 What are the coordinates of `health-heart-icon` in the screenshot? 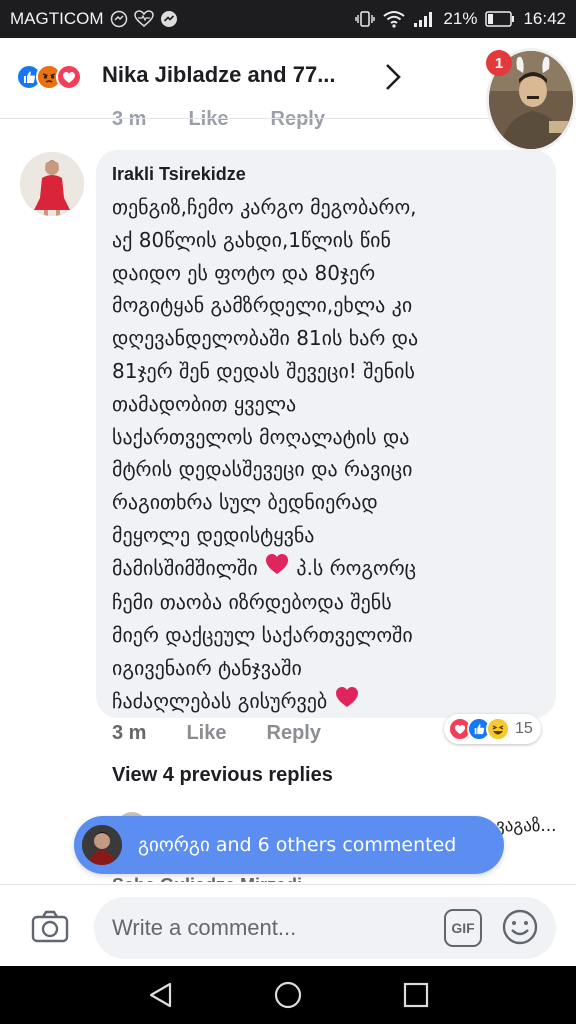 It's located at (143, 19).